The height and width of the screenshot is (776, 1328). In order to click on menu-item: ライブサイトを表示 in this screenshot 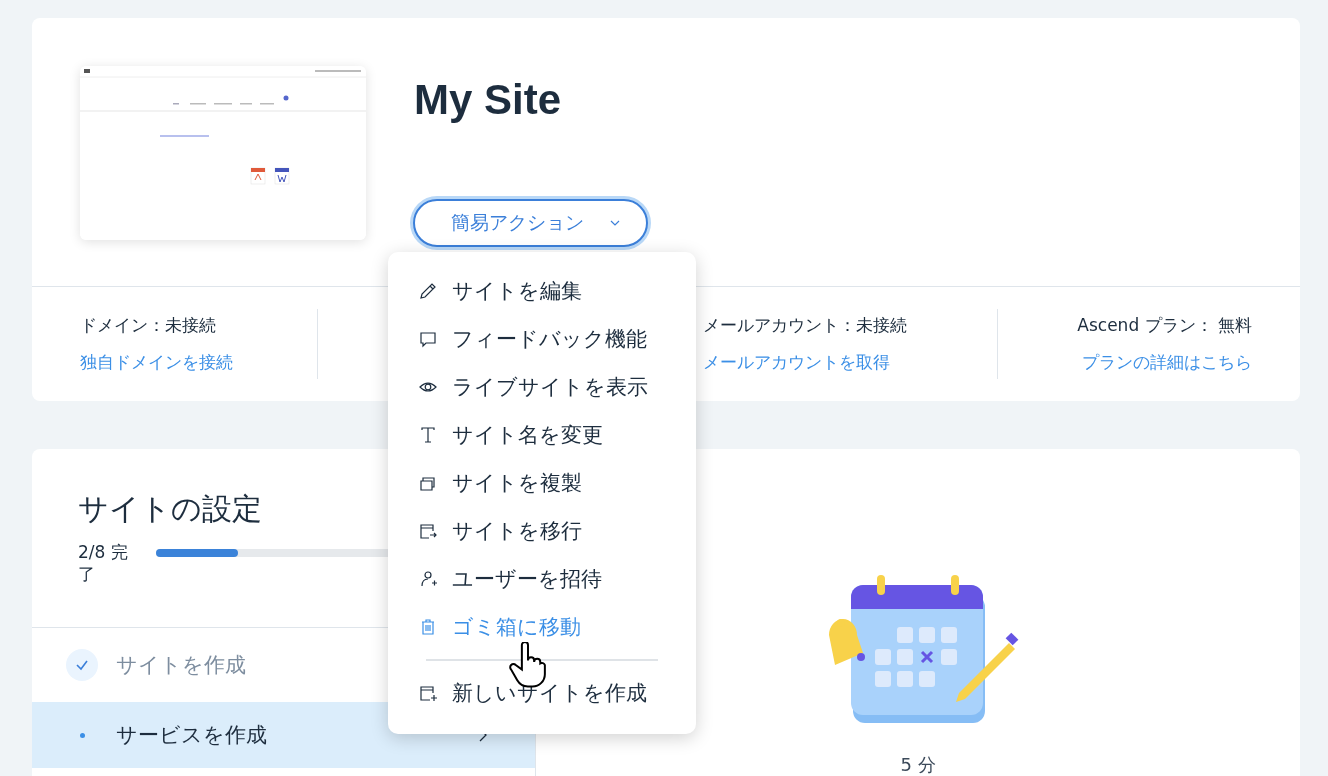, I will do `click(542, 387)`.